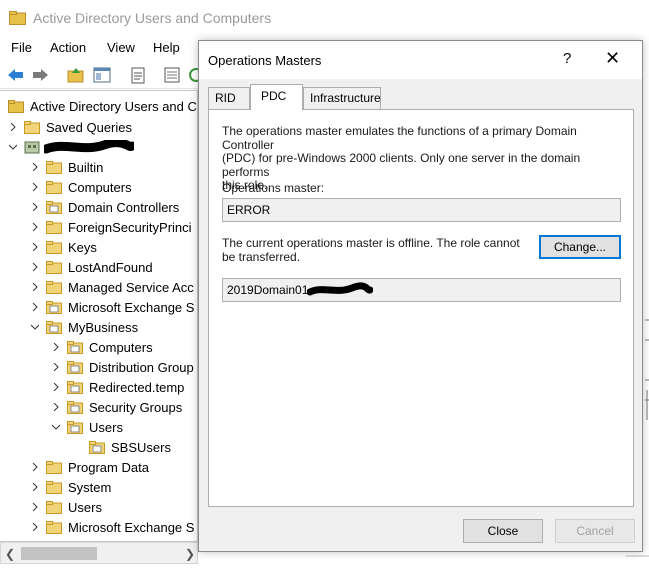  I want to click on tree-item-microsoft-exchange: Microsoft Exchange S, so click(112, 307).